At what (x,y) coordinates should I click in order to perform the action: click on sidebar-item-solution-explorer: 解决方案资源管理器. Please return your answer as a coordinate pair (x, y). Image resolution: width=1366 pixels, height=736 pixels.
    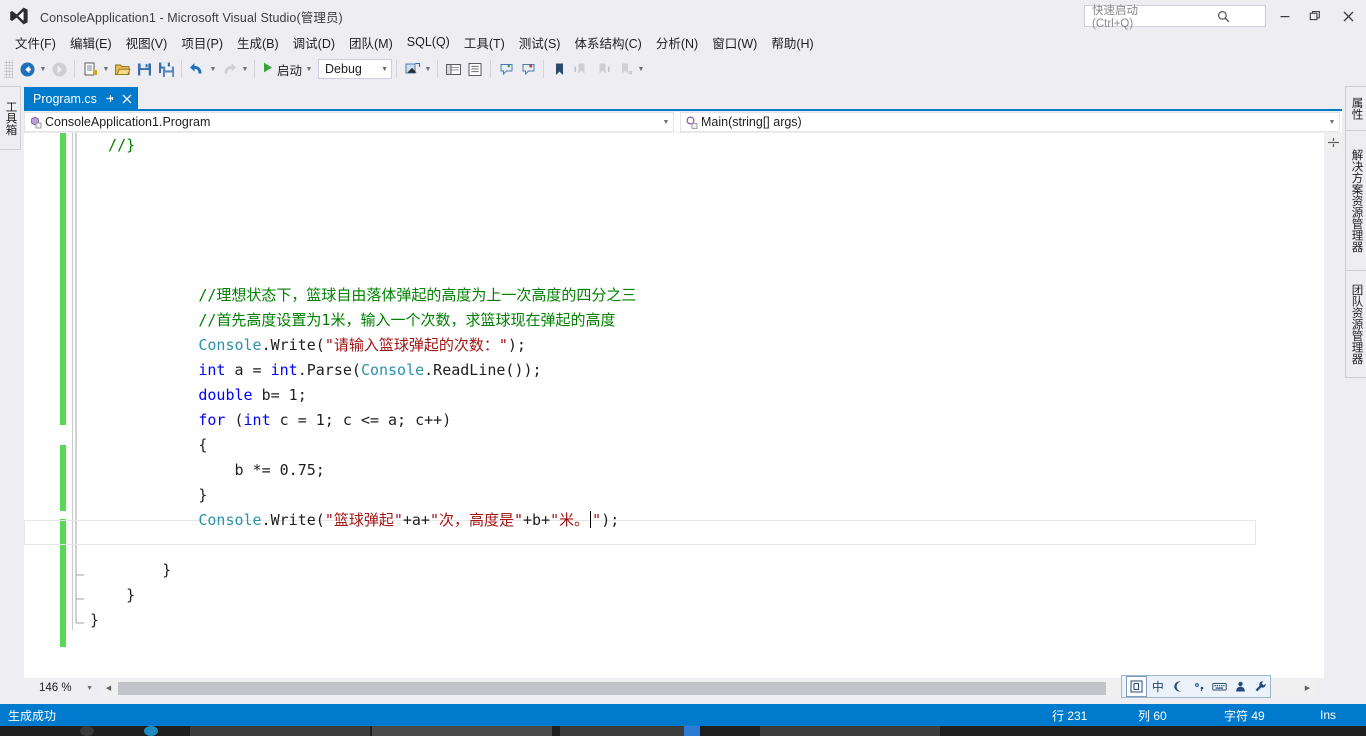
    Looking at the image, I should click on (1356, 201).